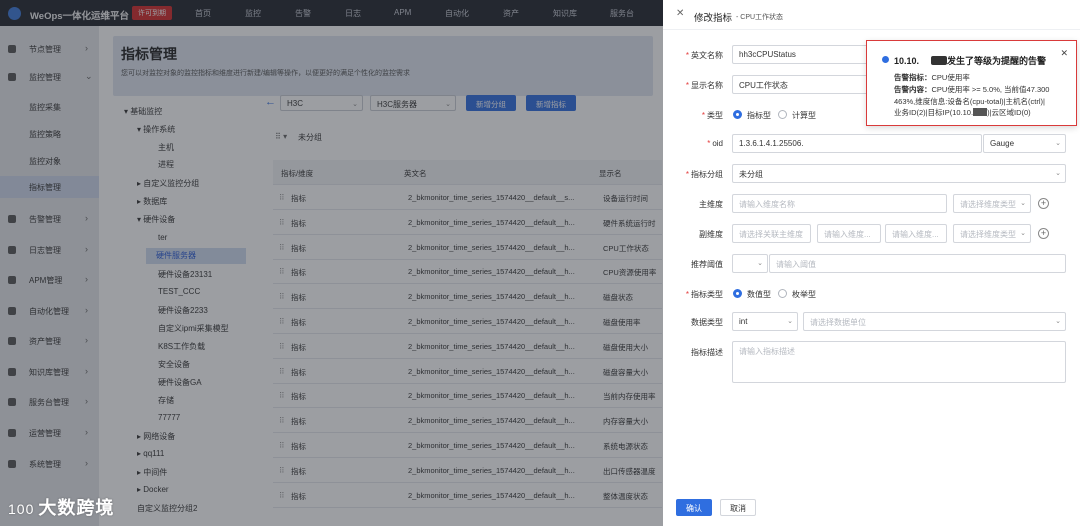  What do you see at coordinates (750, 263) in the screenshot?
I see `threshold-op-select: ⌄` at bounding box center [750, 263].